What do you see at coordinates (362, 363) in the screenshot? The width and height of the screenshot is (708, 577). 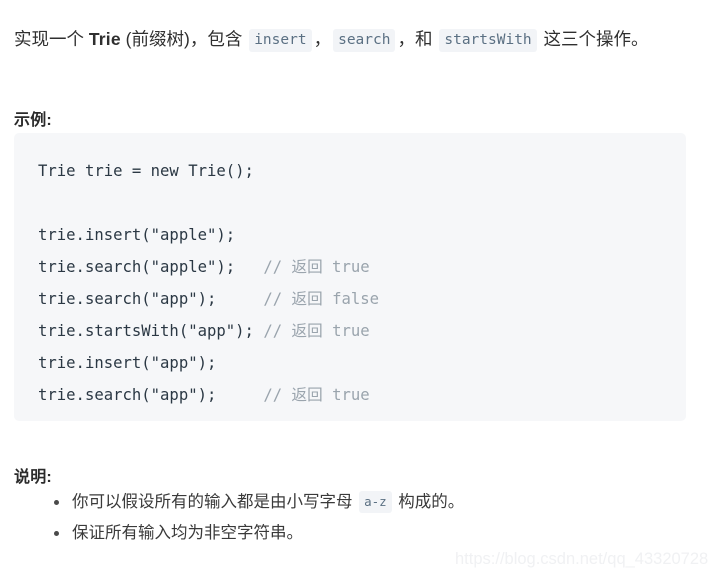 I see `code-line: trie.insert("app");` at bounding box center [362, 363].